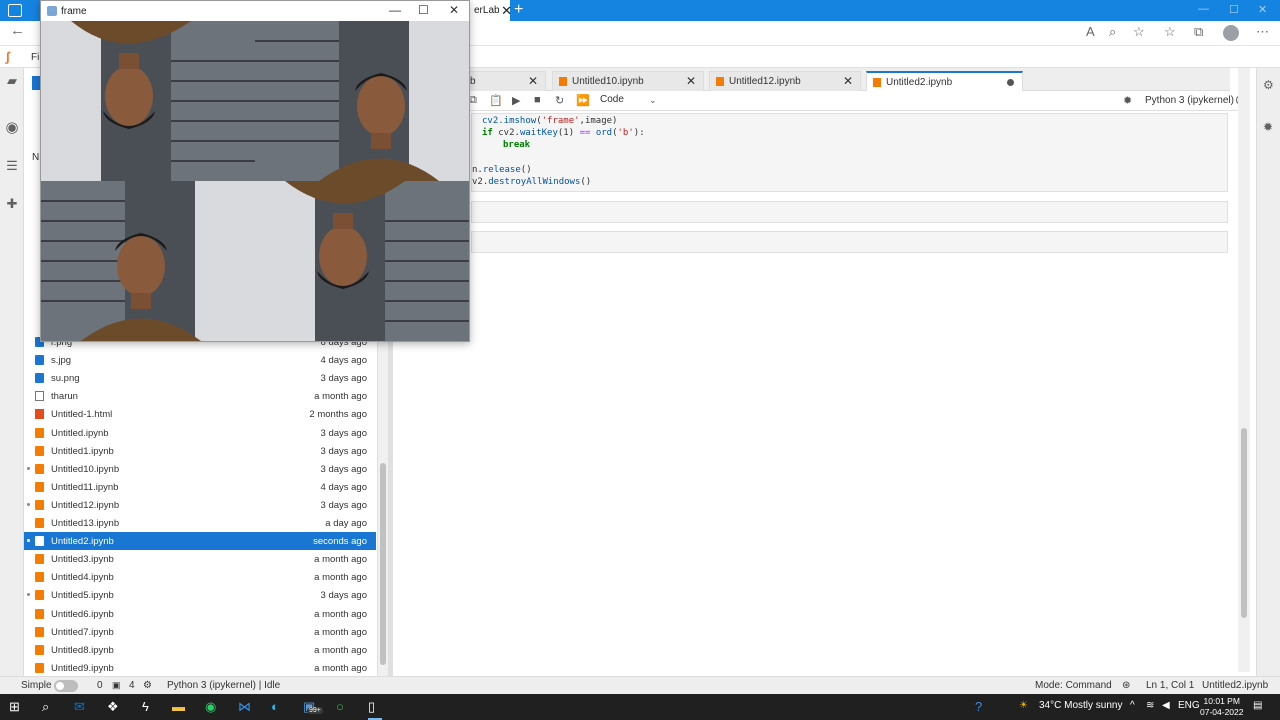 The width and height of the screenshot is (1280, 720). What do you see at coordinates (518, 10) in the screenshot?
I see `new-tab-button: +` at bounding box center [518, 10].